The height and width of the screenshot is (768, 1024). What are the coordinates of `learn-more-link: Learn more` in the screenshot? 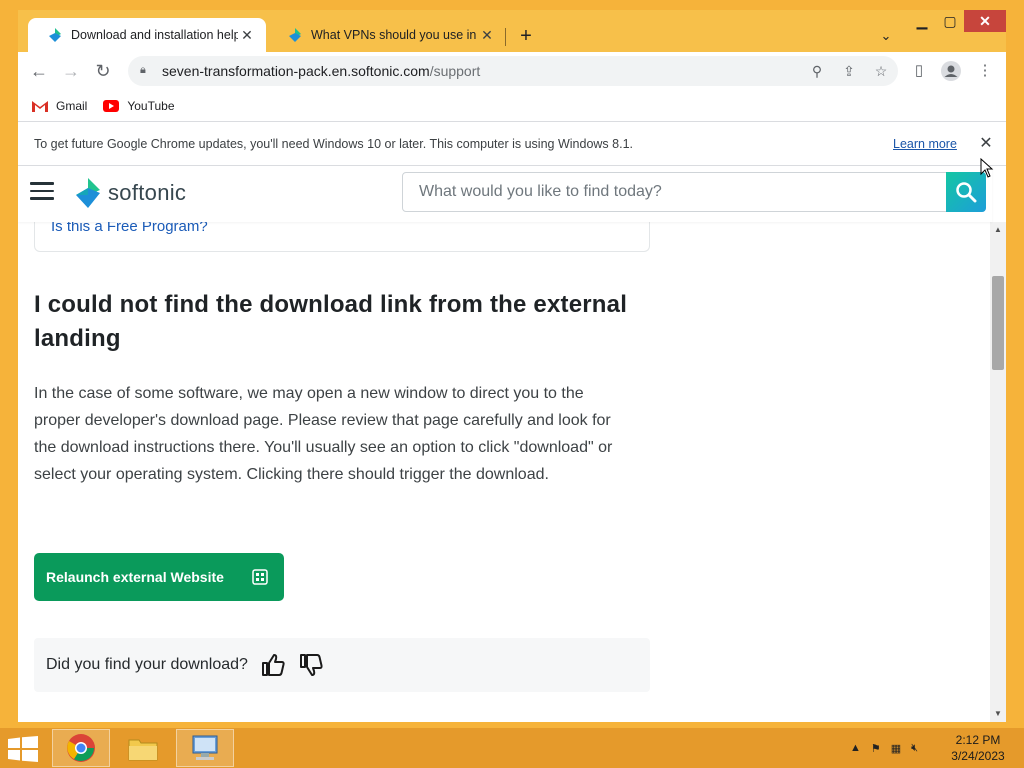 It's located at (925, 144).